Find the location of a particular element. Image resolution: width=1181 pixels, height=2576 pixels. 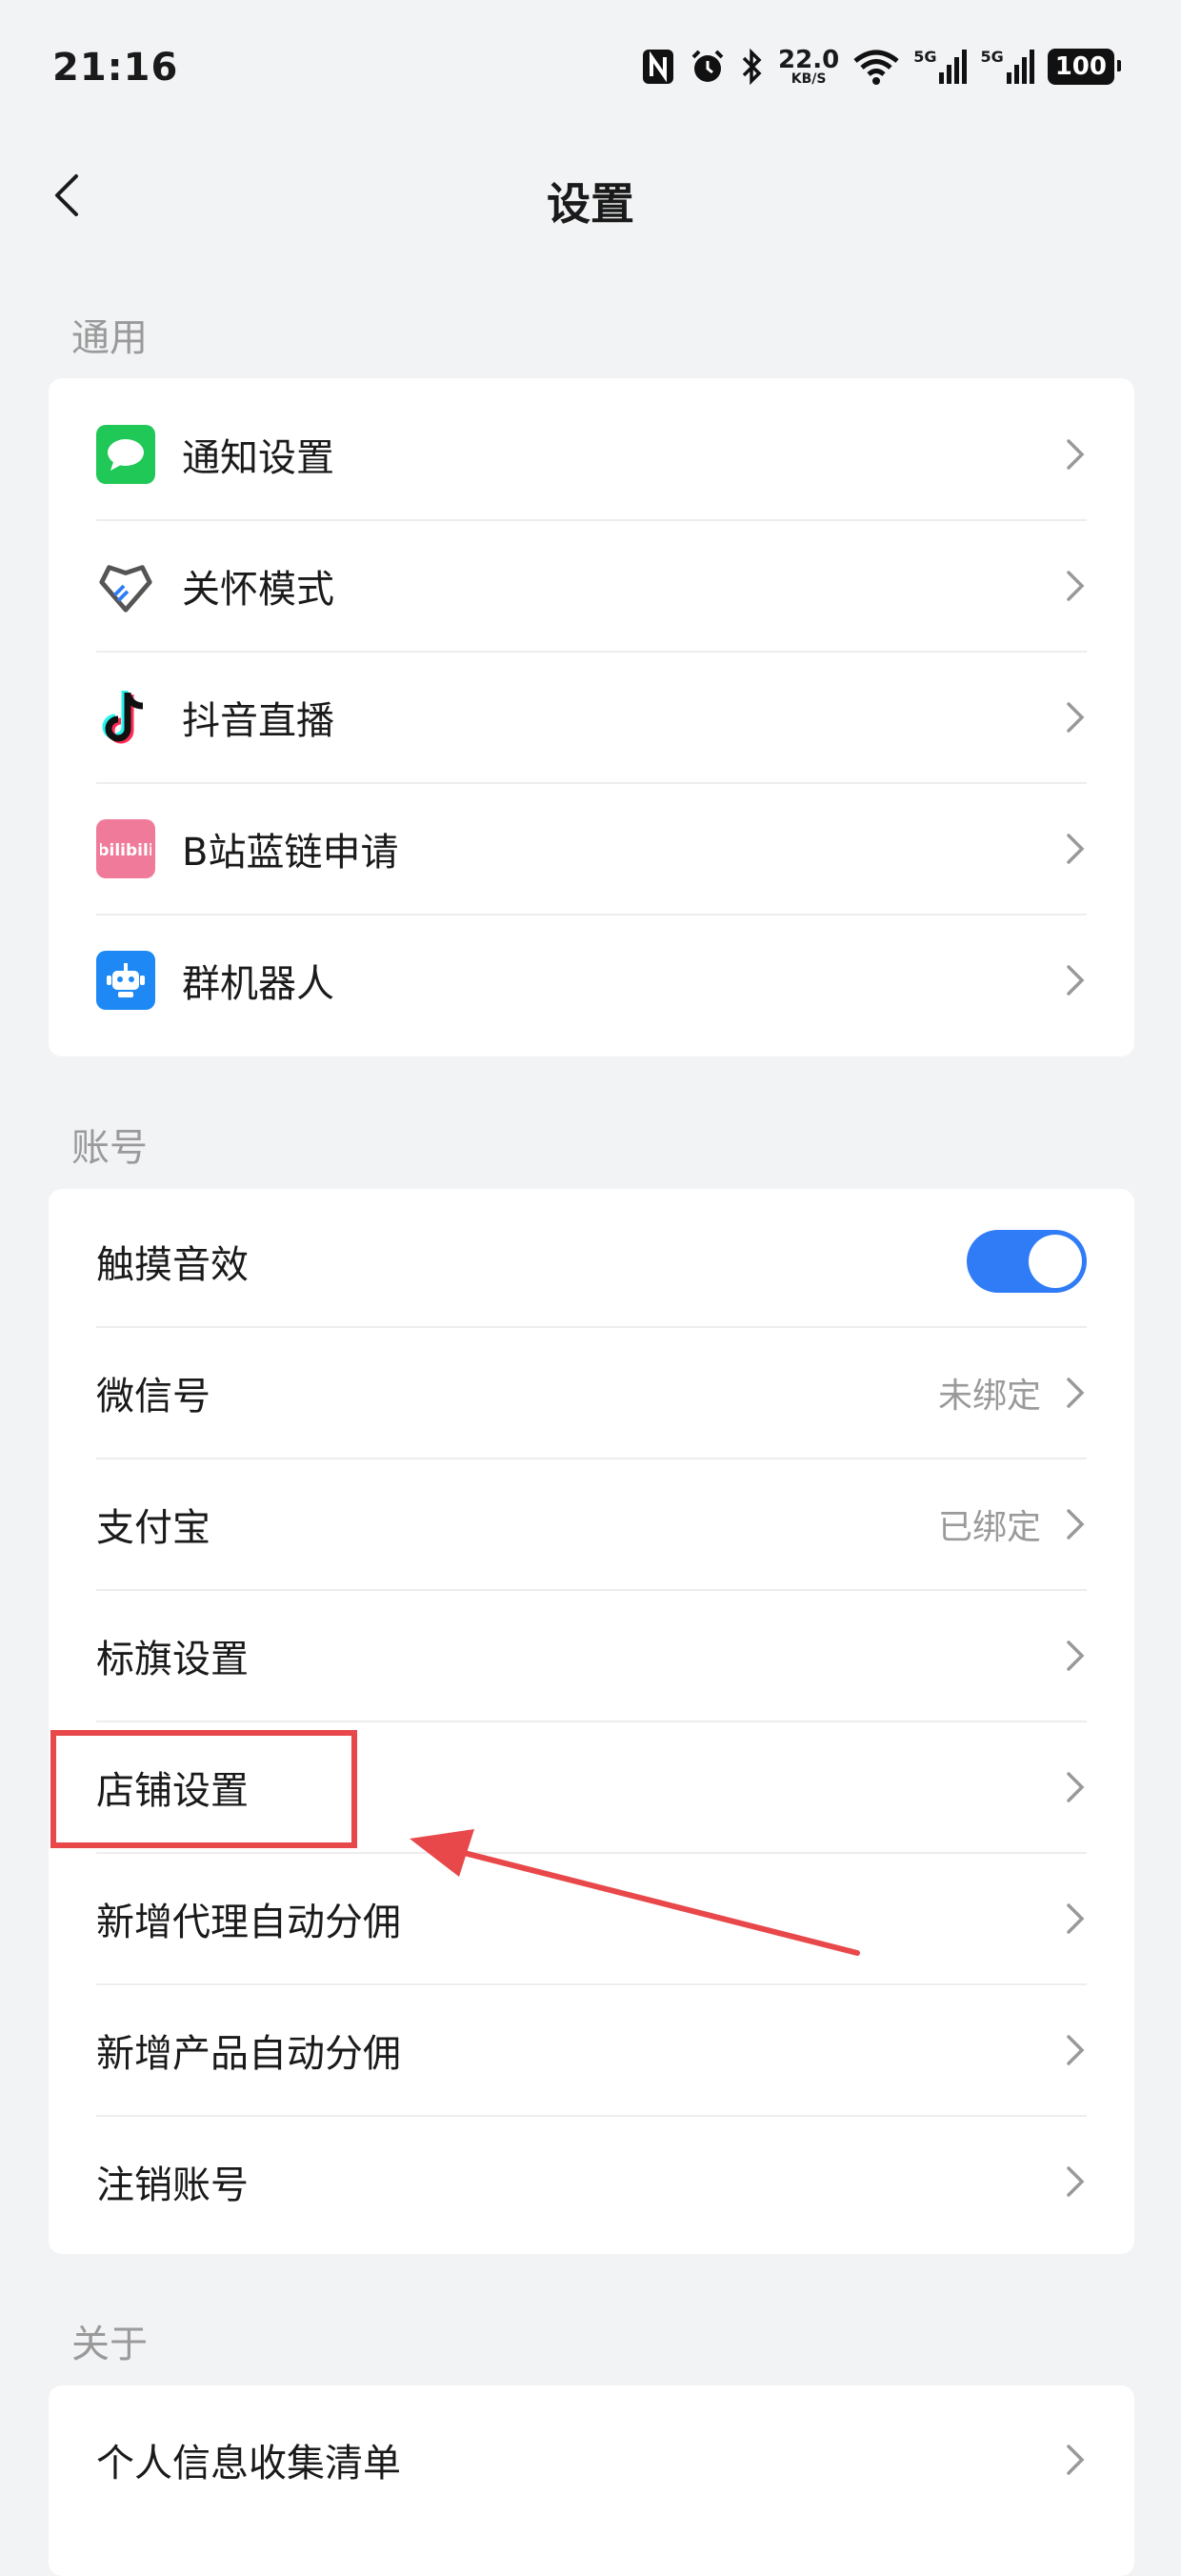

row-label: 注销账号 is located at coordinates (172, 2185).